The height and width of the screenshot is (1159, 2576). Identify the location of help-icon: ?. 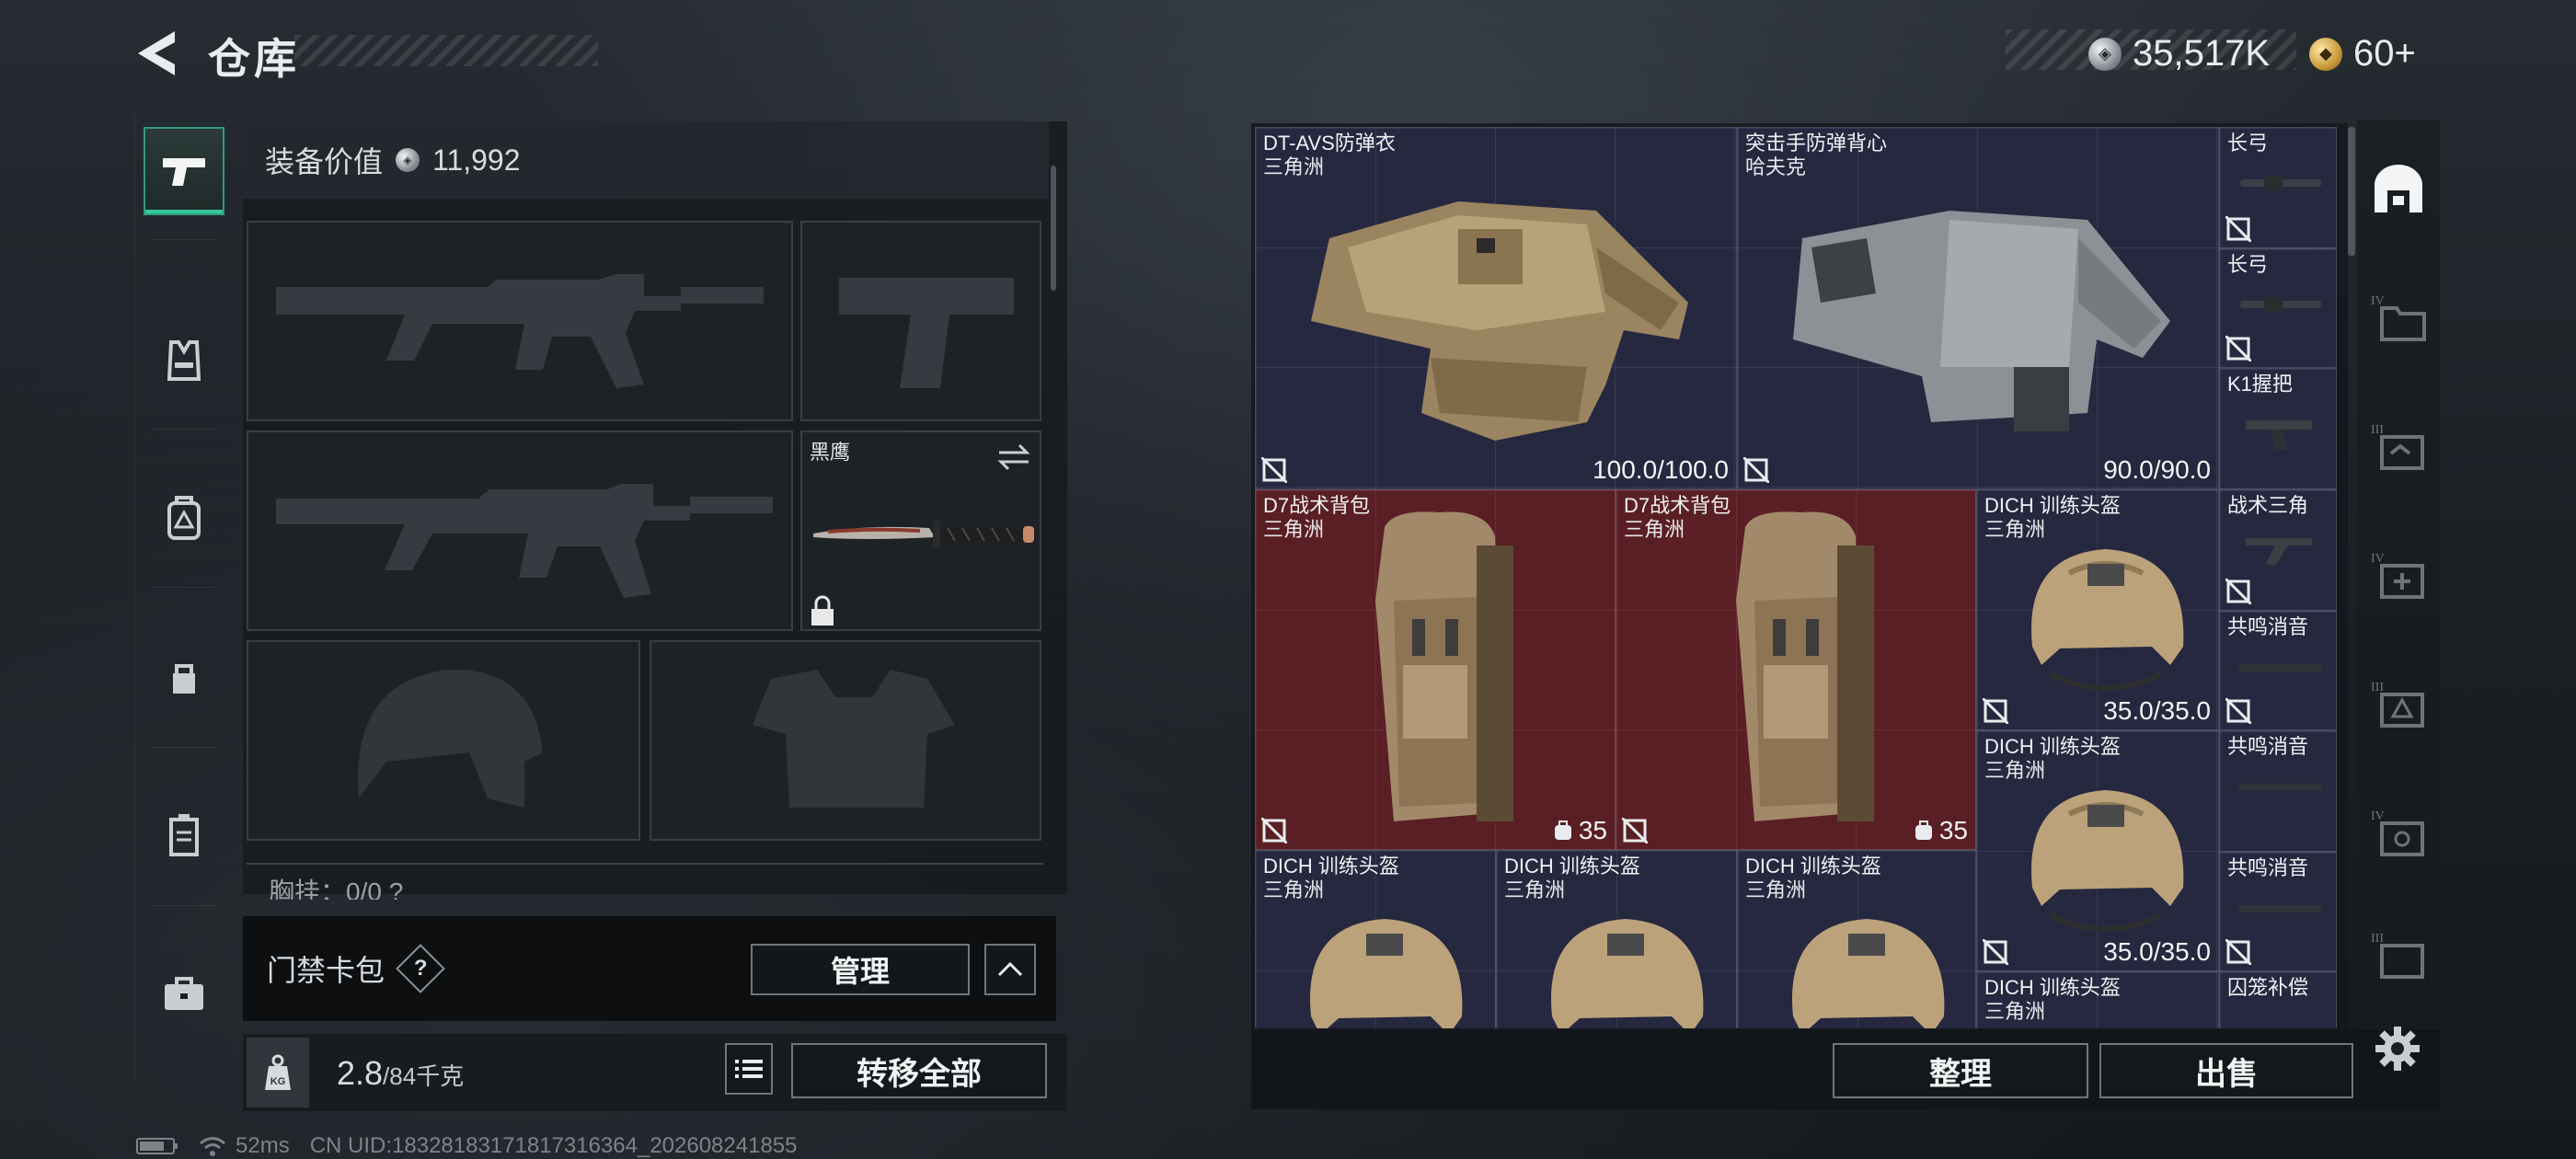
(420, 968).